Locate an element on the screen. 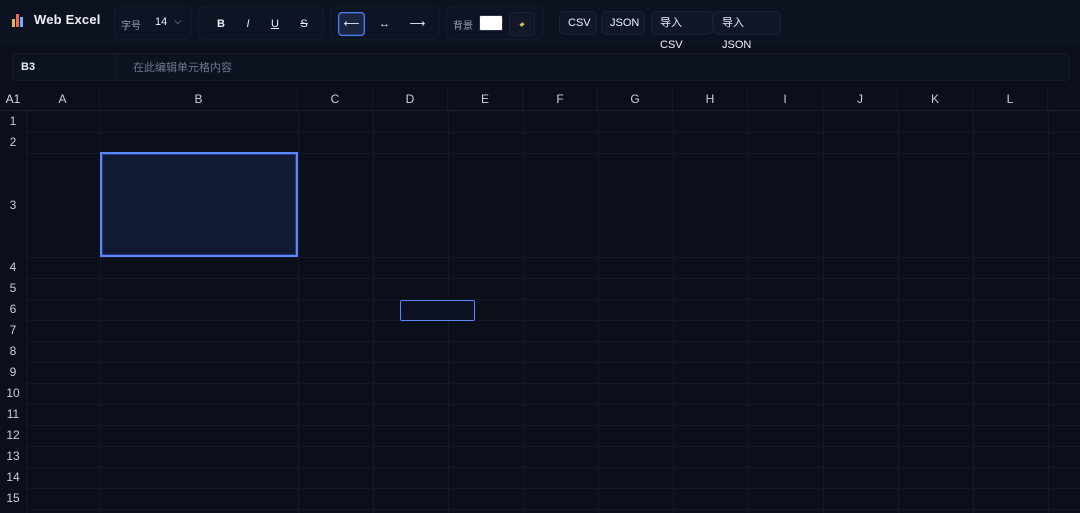 This screenshot has height=513, width=1080. row-header-4: 4 is located at coordinates (13, 267).